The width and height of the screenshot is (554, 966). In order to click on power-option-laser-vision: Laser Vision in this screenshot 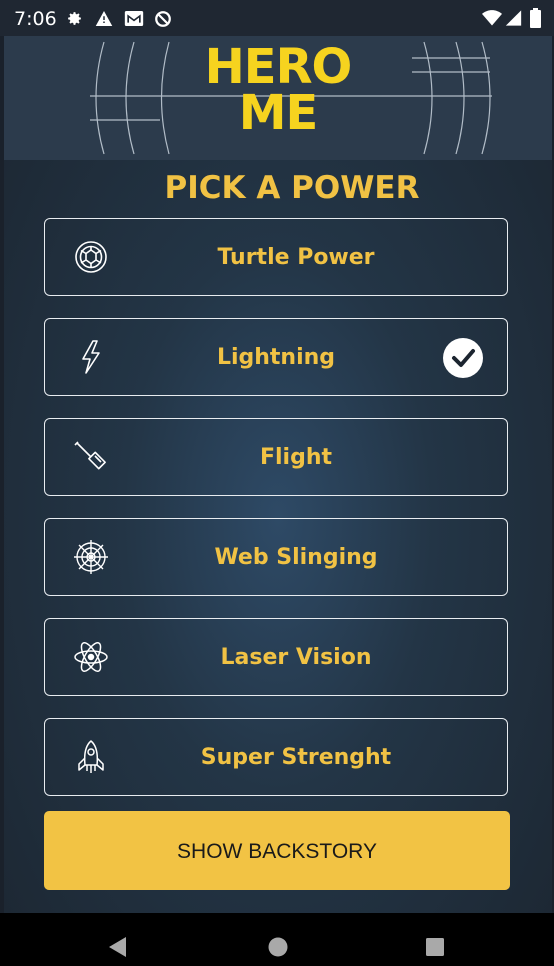, I will do `click(276, 657)`.